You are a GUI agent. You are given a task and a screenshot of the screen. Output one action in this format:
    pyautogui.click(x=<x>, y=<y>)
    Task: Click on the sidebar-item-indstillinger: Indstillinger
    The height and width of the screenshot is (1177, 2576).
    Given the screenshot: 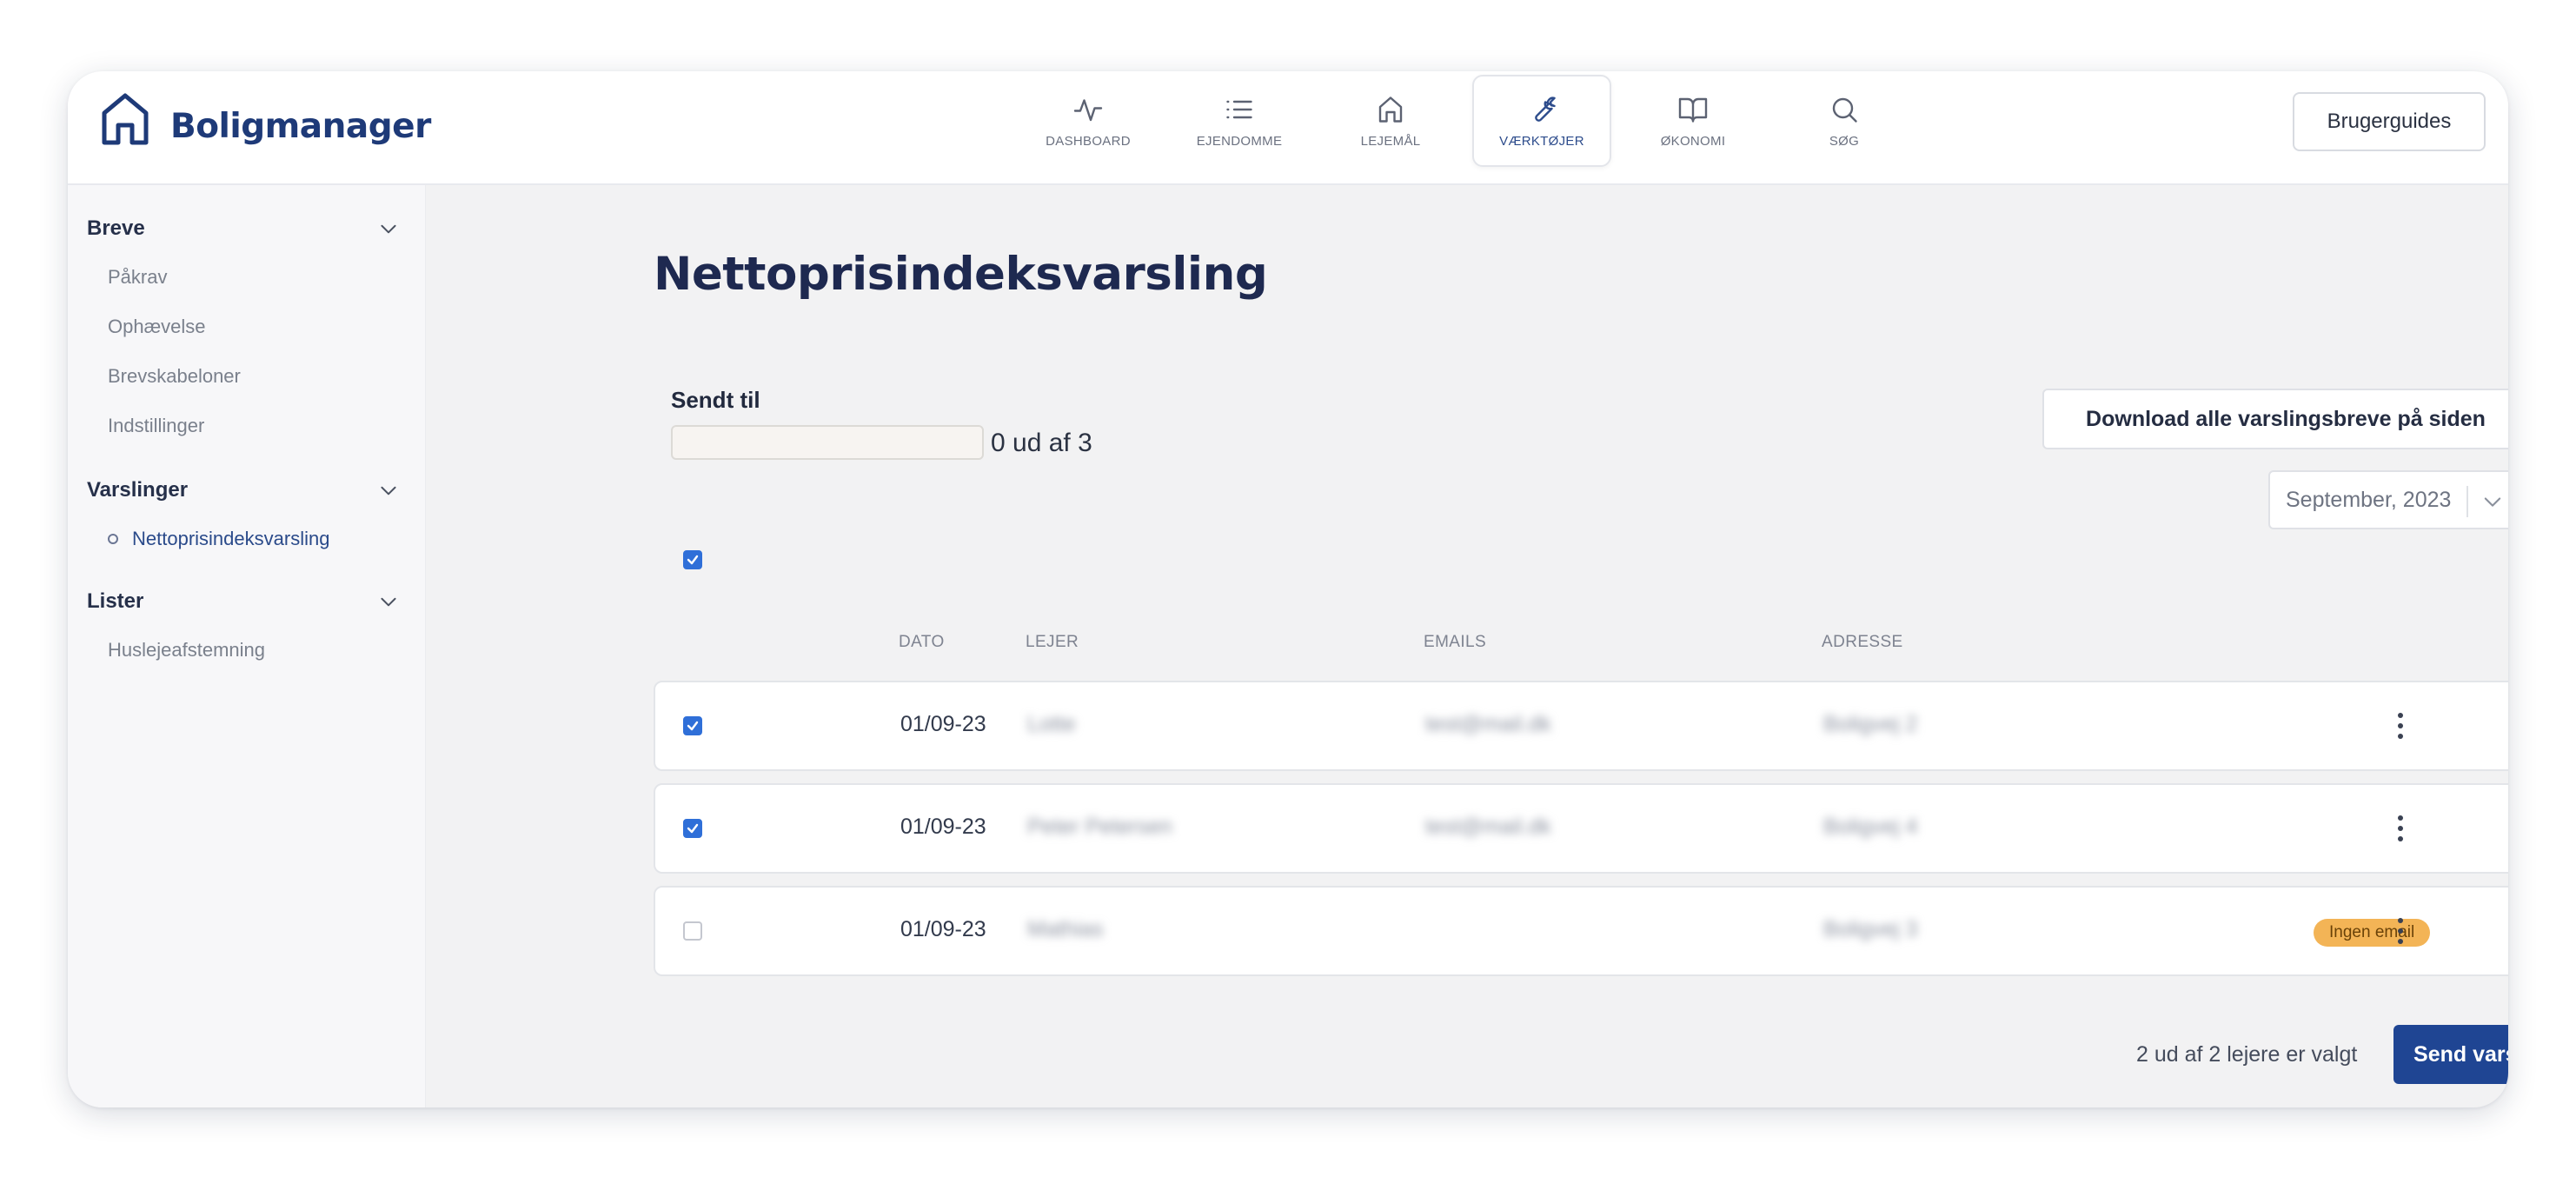 What is the action you would take?
    pyautogui.click(x=156, y=426)
    